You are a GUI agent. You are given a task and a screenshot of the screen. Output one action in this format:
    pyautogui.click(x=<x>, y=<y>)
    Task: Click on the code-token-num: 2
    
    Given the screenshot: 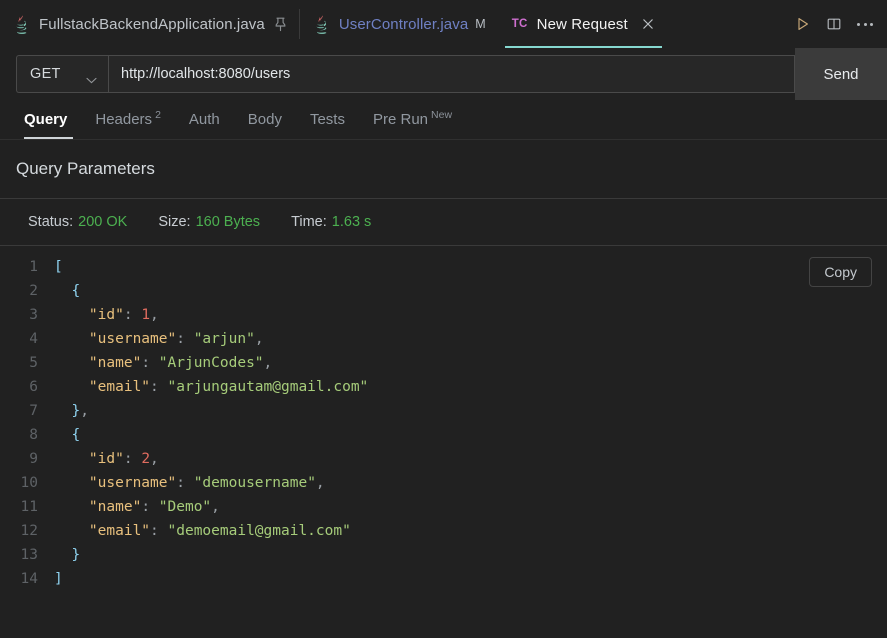 What is the action you would take?
    pyautogui.click(x=146, y=459)
    